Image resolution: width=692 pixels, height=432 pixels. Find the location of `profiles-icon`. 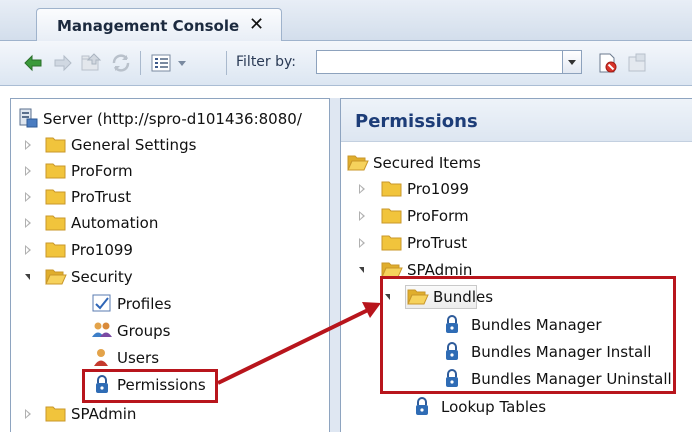

profiles-icon is located at coordinates (101, 303).